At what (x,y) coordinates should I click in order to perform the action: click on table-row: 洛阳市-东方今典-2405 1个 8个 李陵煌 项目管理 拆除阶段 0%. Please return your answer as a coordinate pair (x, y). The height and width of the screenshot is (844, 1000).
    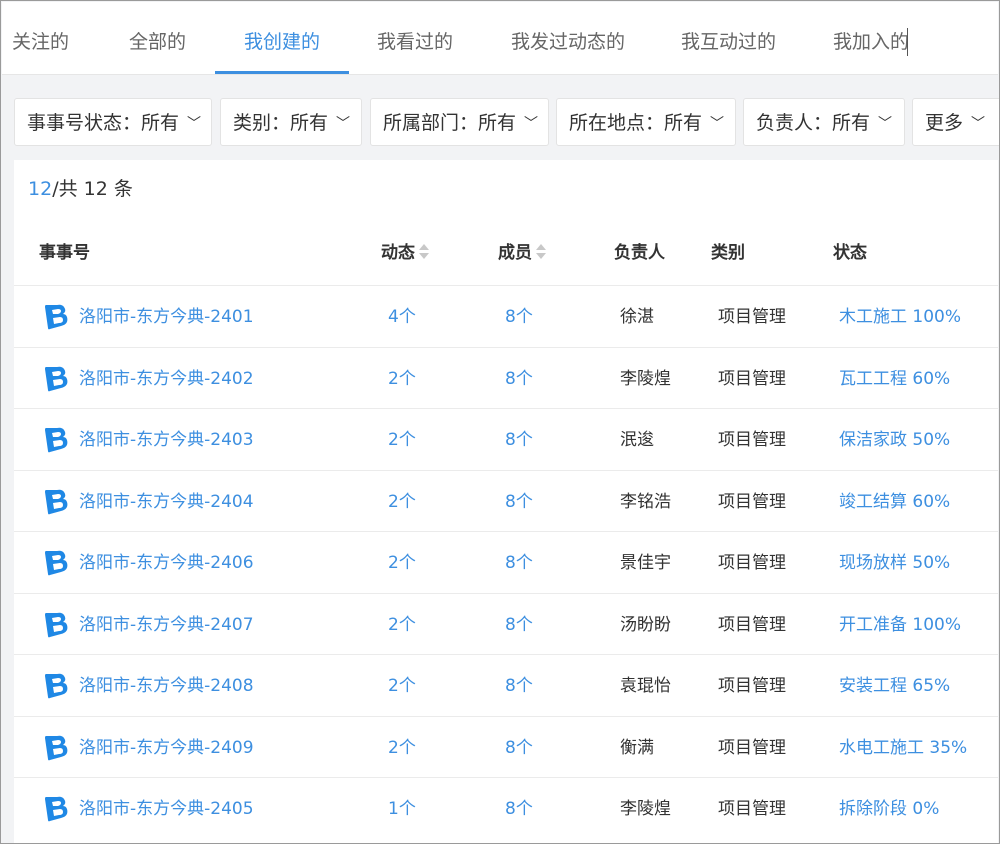
    Looking at the image, I should click on (506, 808).